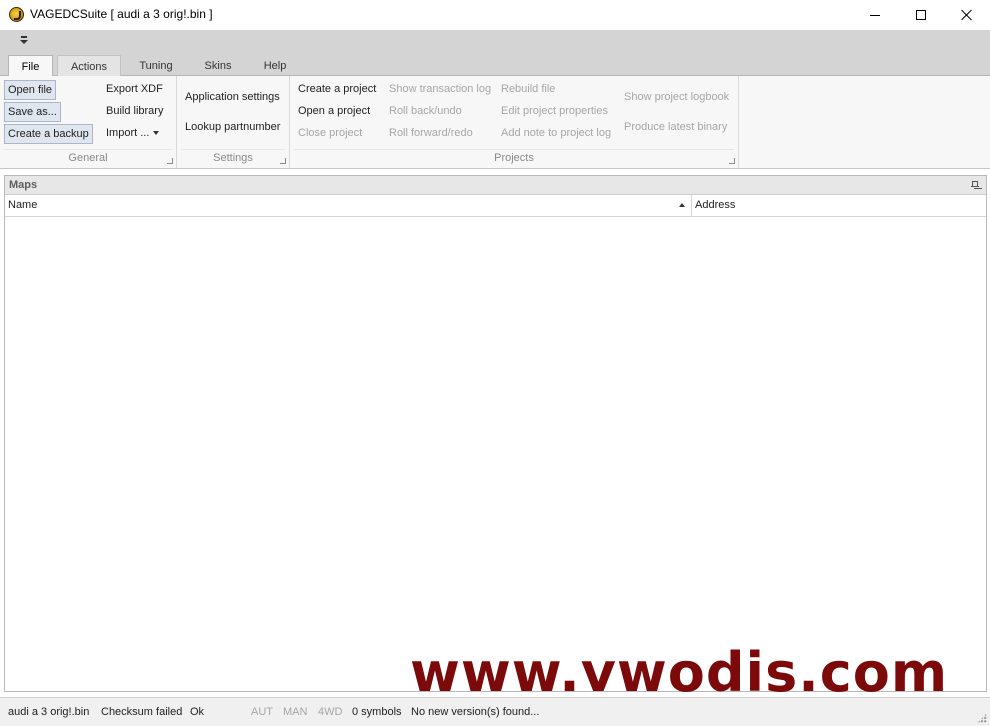 The height and width of the screenshot is (726, 990). What do you see at coordinates (23, 205) in the screenshot?
I see `column-header-name-label: Name` at bounding box center [23, 205].